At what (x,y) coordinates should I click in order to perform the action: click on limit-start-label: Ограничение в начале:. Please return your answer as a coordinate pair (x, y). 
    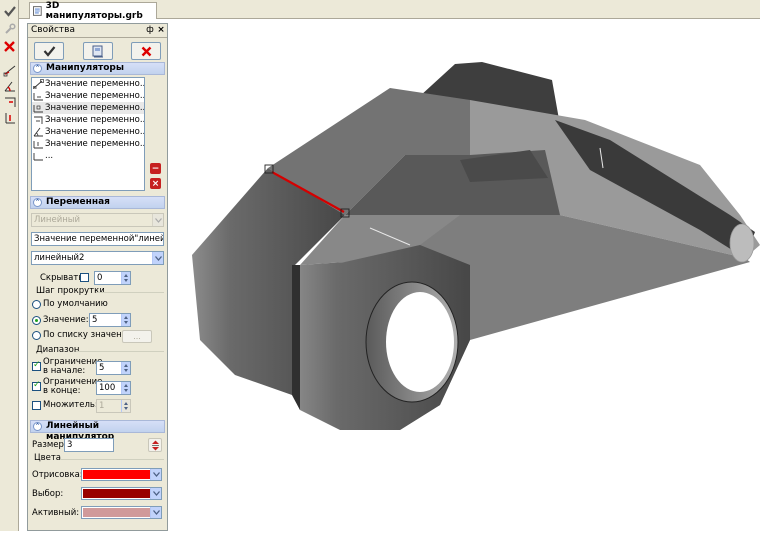
    Looking at the image, I should click on (72, 367).